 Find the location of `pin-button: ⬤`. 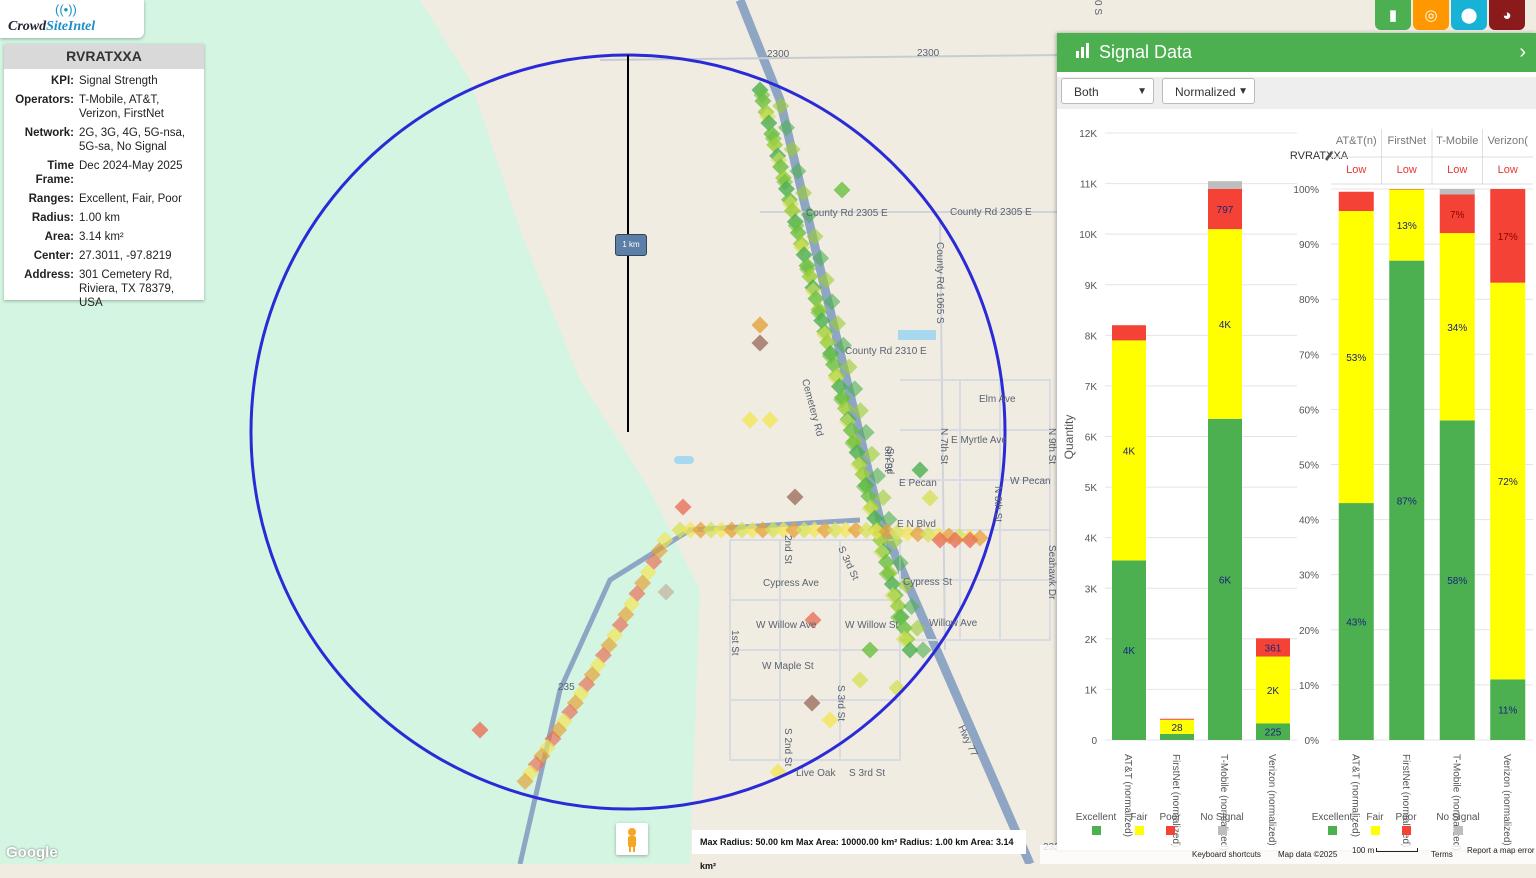

pin-button: ⬤ is located at coordinates (1469, 15).